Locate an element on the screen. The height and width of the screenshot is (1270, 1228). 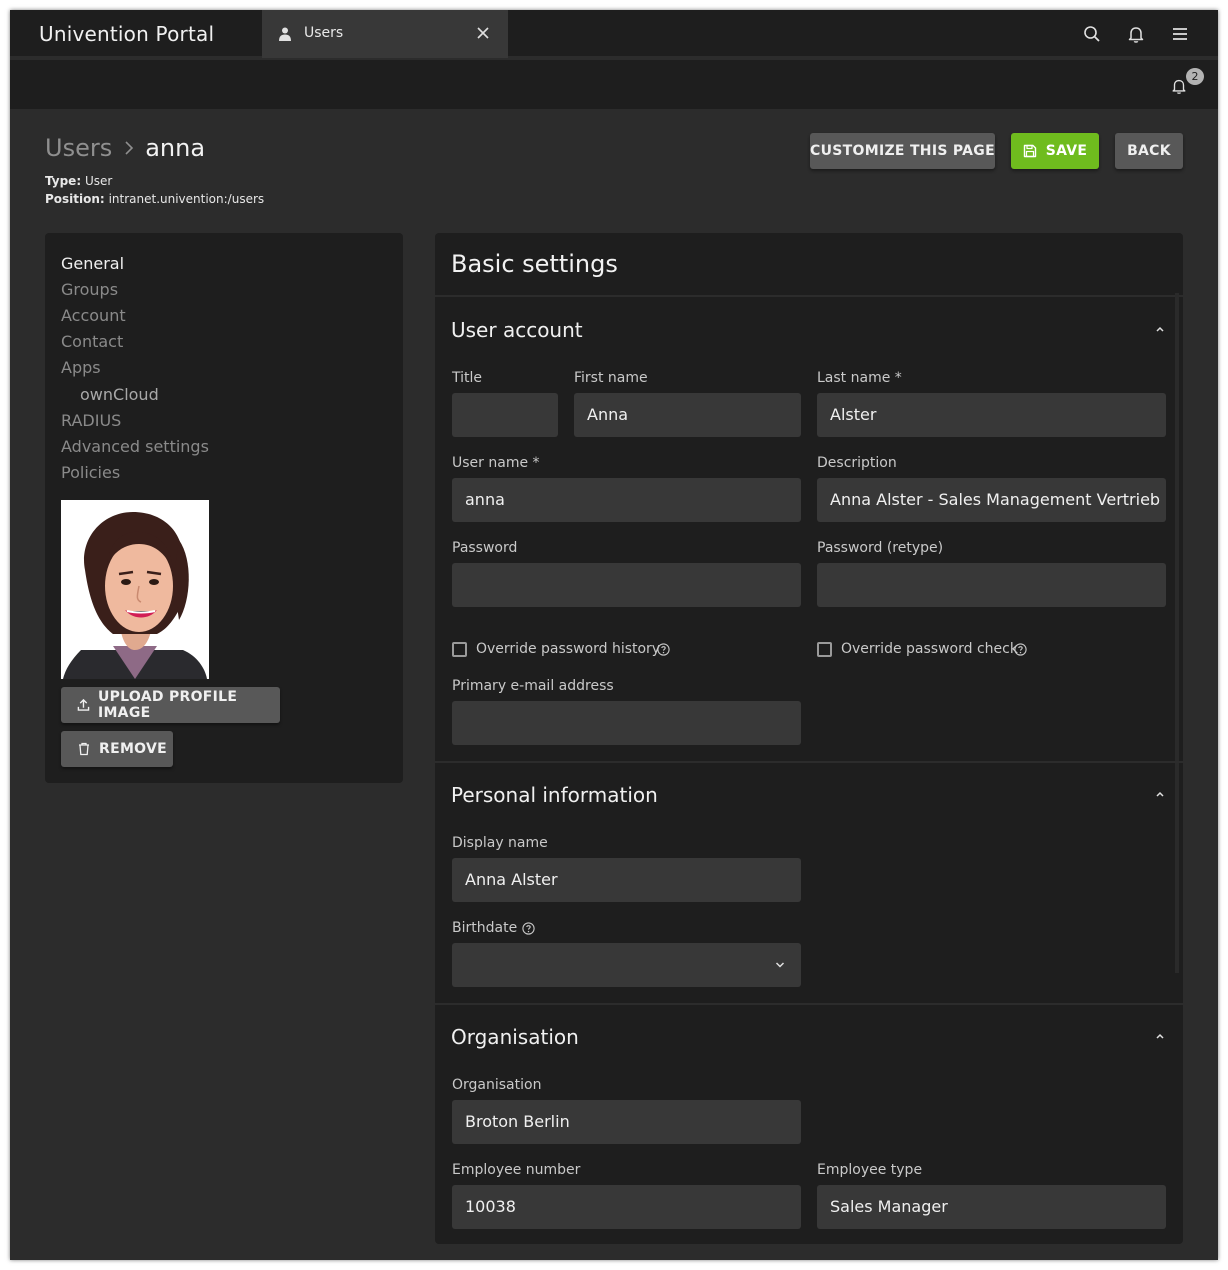
breadcrumb-current: anna is located at coordinates (175, 148).